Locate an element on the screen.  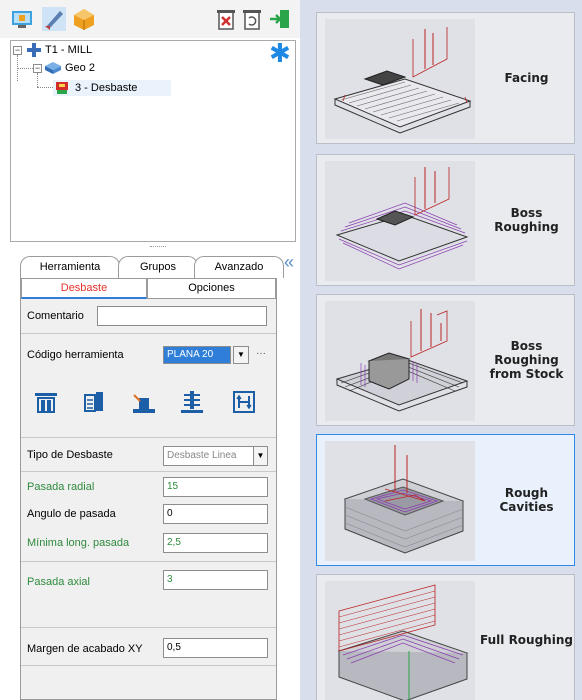
strategy-icon-bar is located at coordinates (148, 406).